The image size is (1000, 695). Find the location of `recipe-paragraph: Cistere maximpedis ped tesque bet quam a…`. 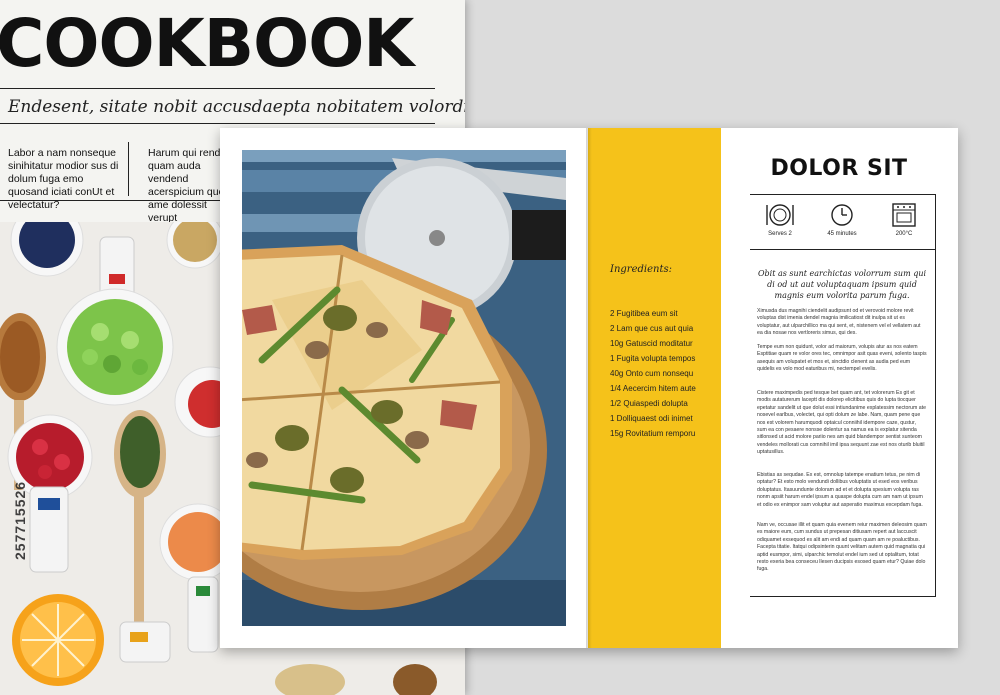

recipe-paragraph: Cistere maximpedis ped tesque bet quam a… is located at coordinates (841, 423).